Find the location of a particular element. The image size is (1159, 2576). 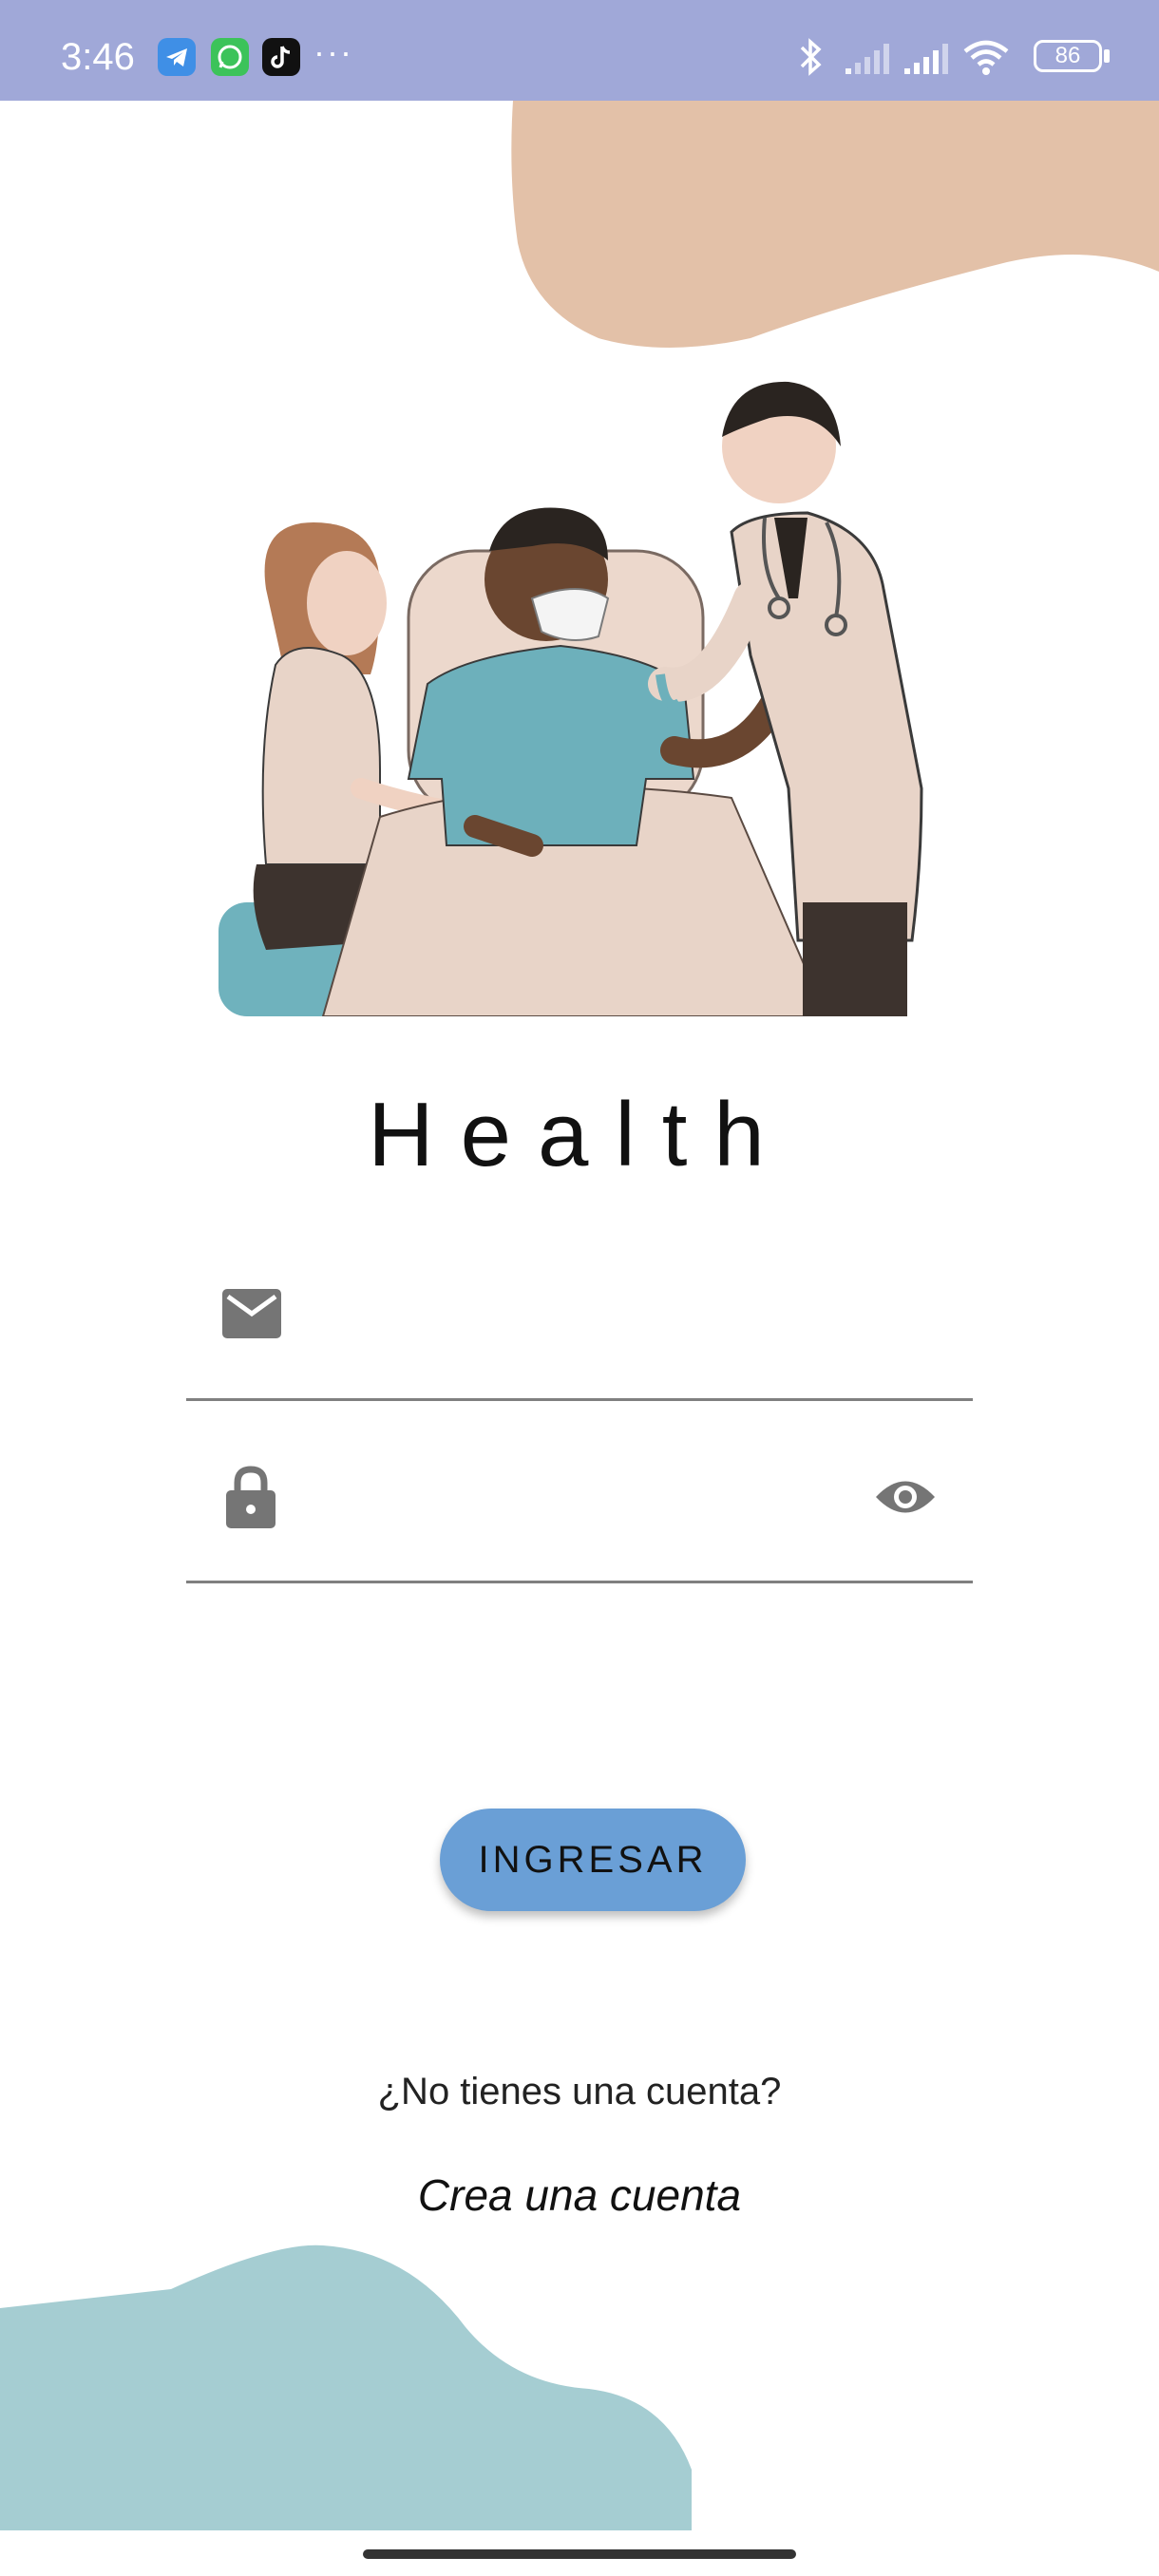

email-field is located at coordinates (579, 1315).